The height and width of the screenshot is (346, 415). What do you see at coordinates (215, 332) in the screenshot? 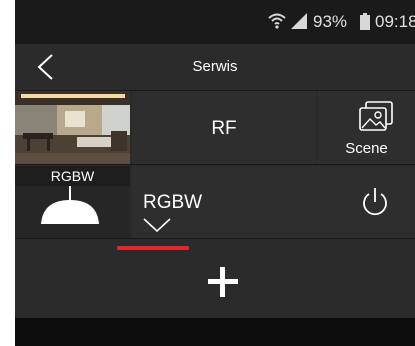
I see `bottom-bar` at bounding box center [215, 332].